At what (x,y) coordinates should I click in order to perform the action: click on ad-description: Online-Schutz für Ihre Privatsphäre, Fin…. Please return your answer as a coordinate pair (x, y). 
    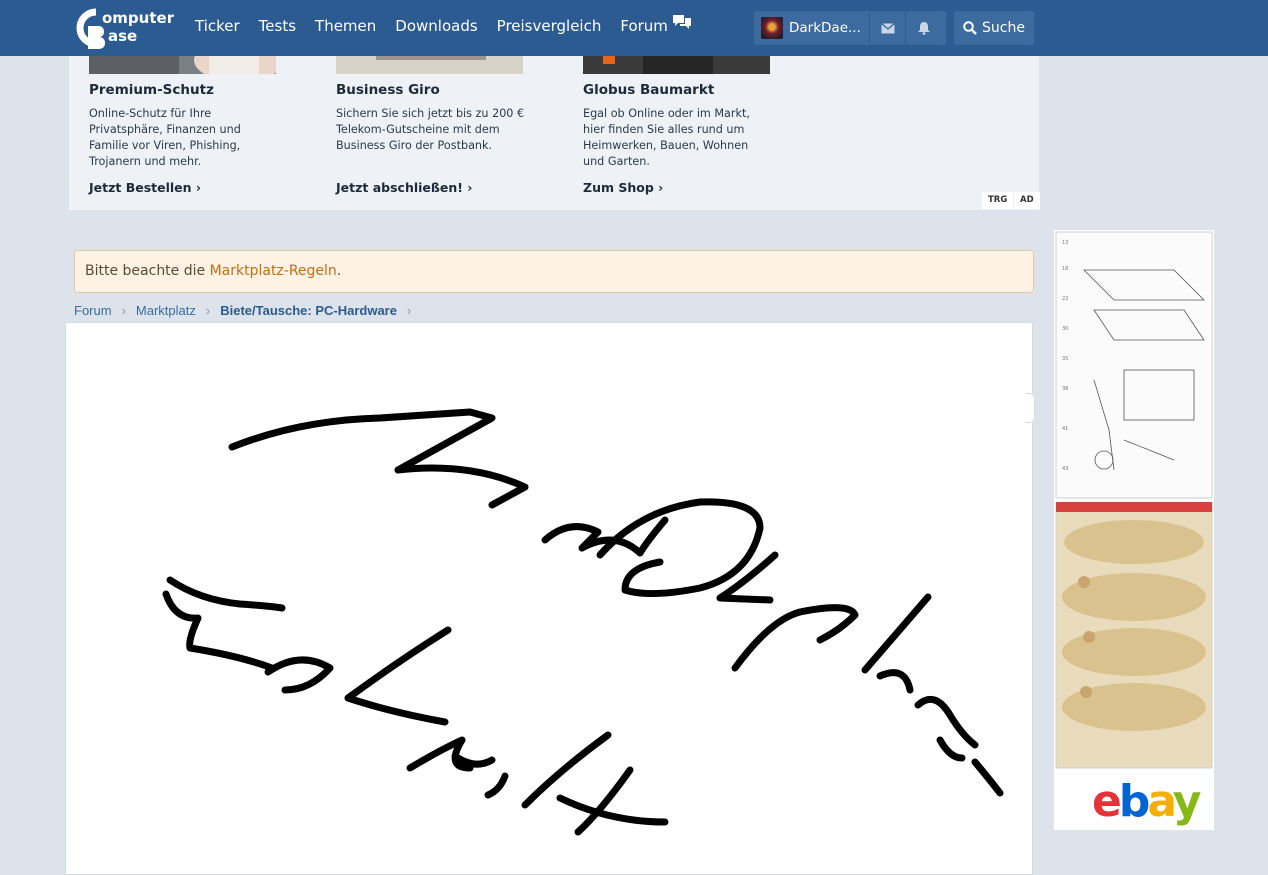
    Looking at the image, I should click on (165, 137).